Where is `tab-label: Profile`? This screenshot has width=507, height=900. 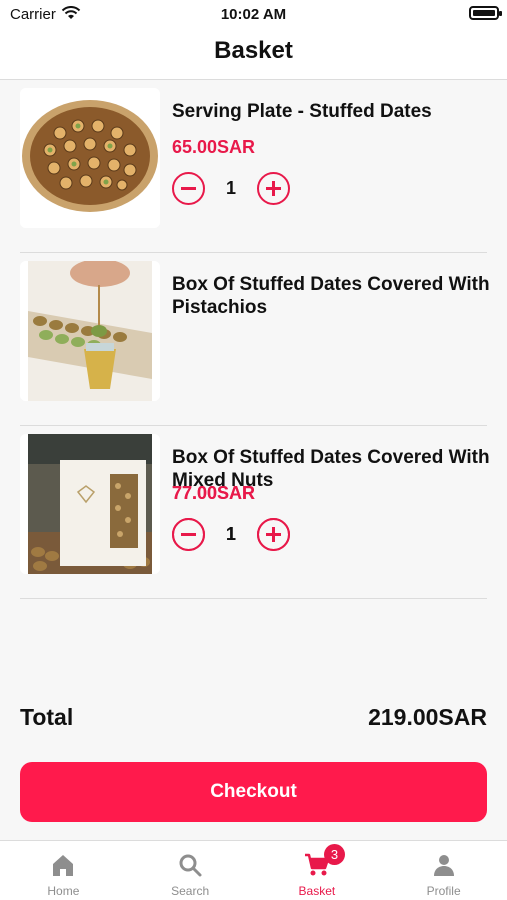 tab-label: Profile is located at coordinates (443, 891).